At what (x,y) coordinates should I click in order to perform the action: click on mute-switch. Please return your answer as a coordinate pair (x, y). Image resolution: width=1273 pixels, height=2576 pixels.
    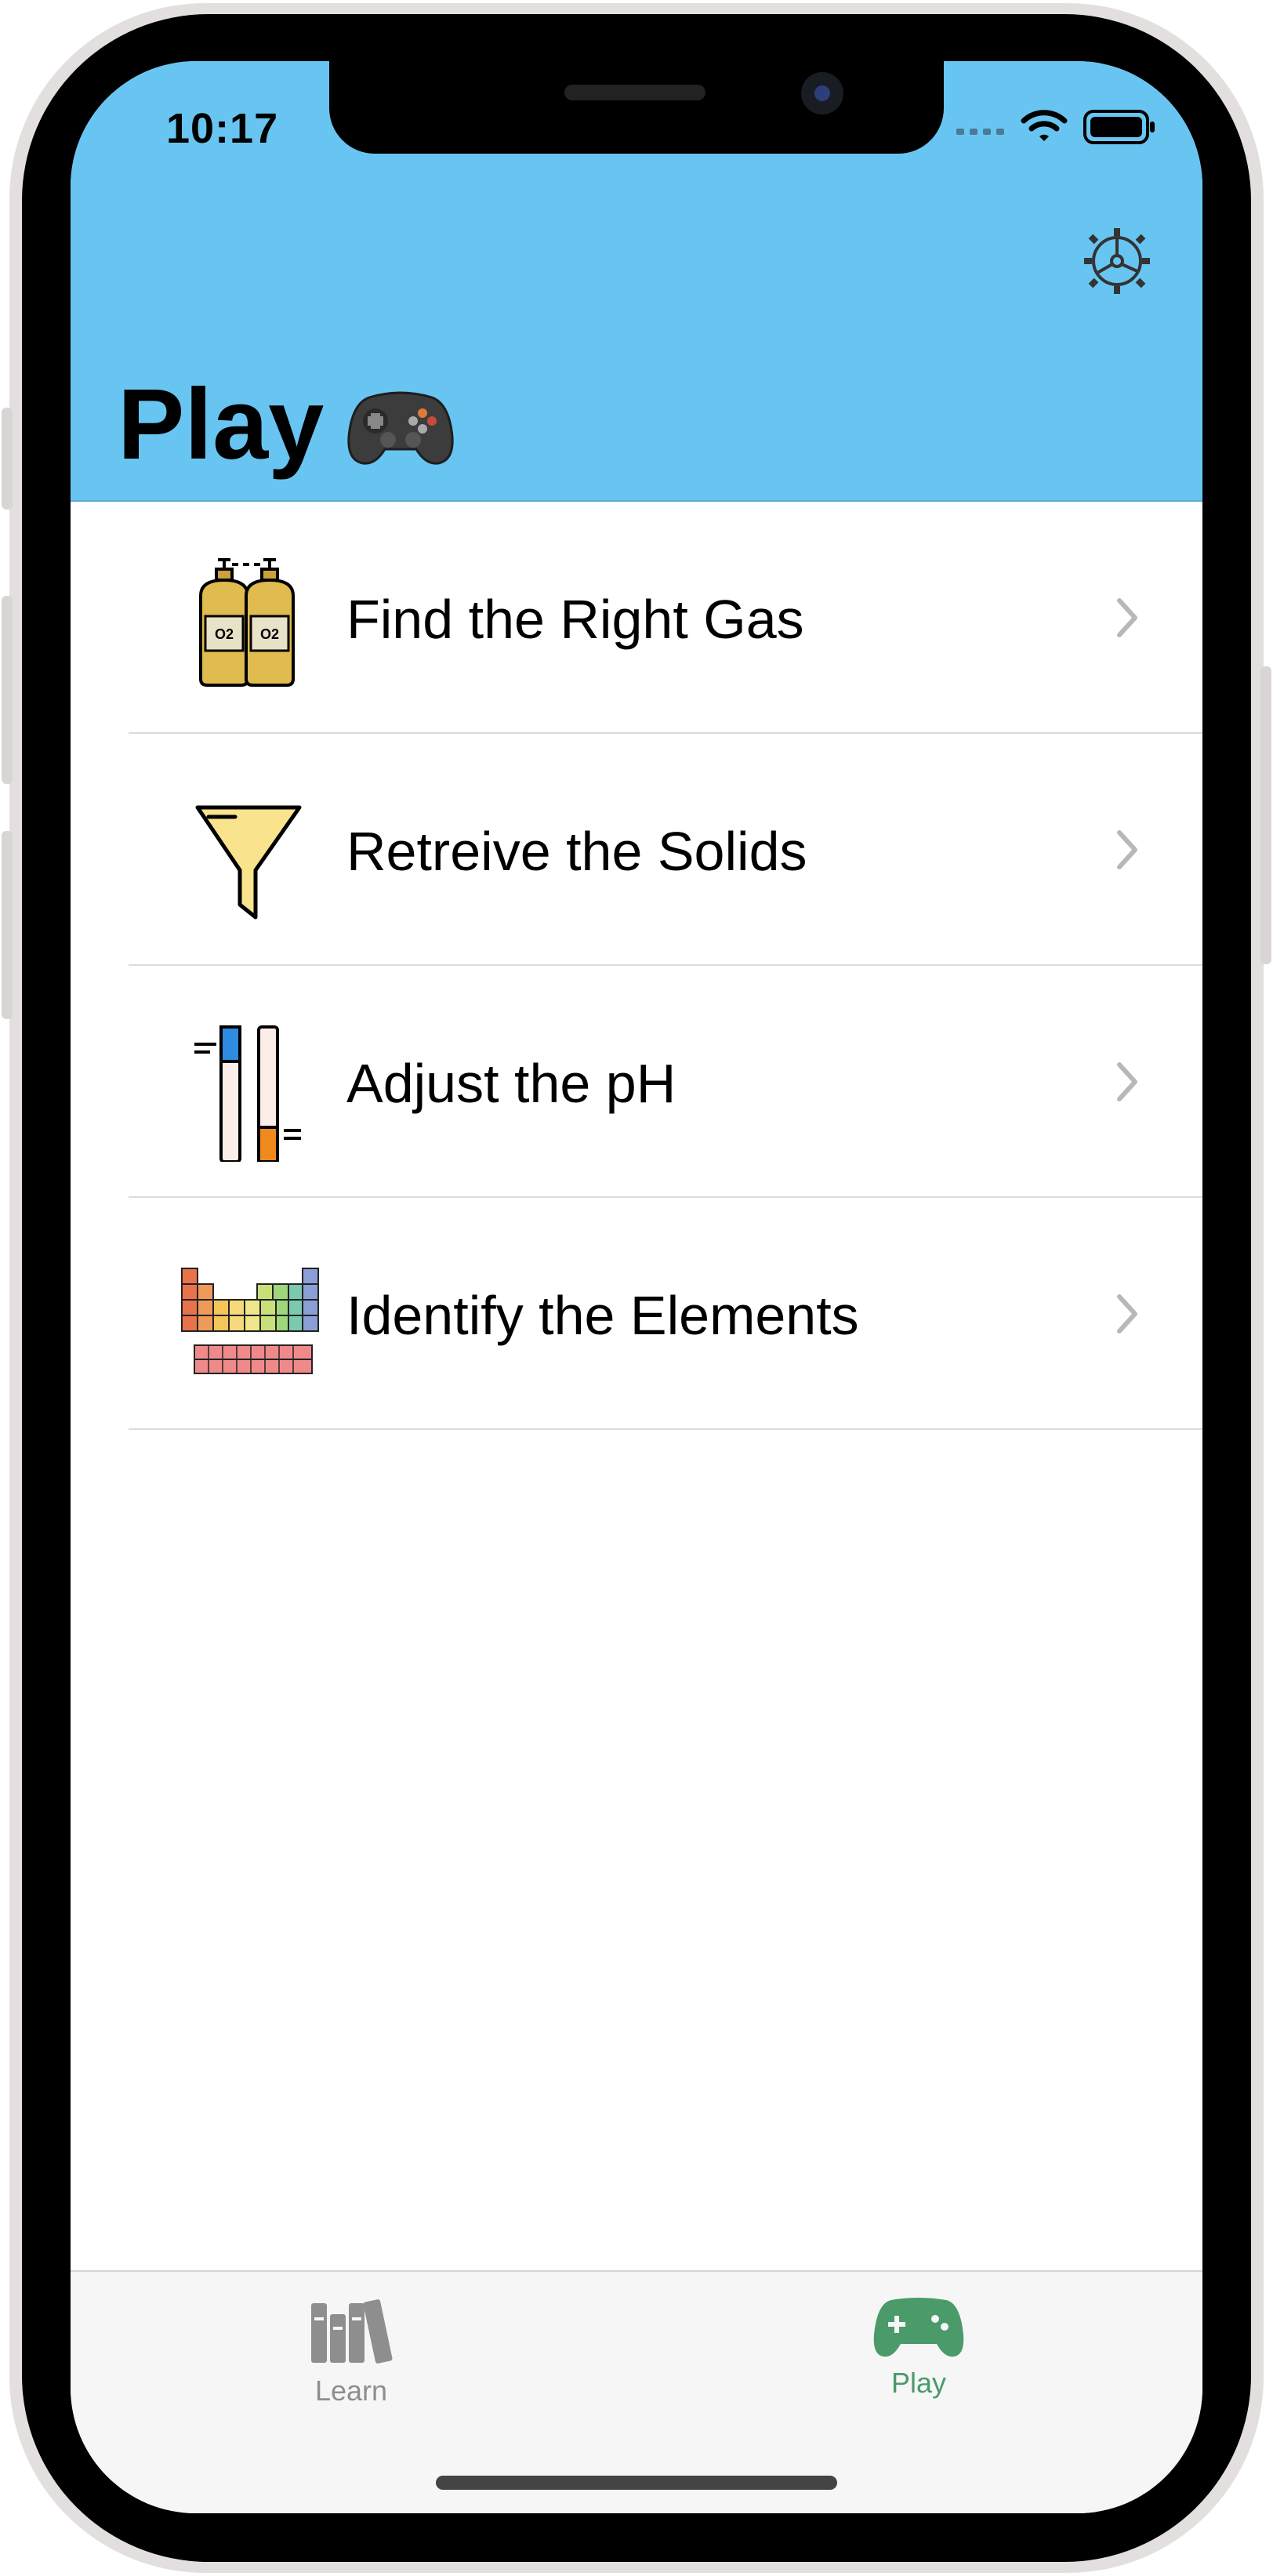
    Looking at the image, I should click on (7, 459).